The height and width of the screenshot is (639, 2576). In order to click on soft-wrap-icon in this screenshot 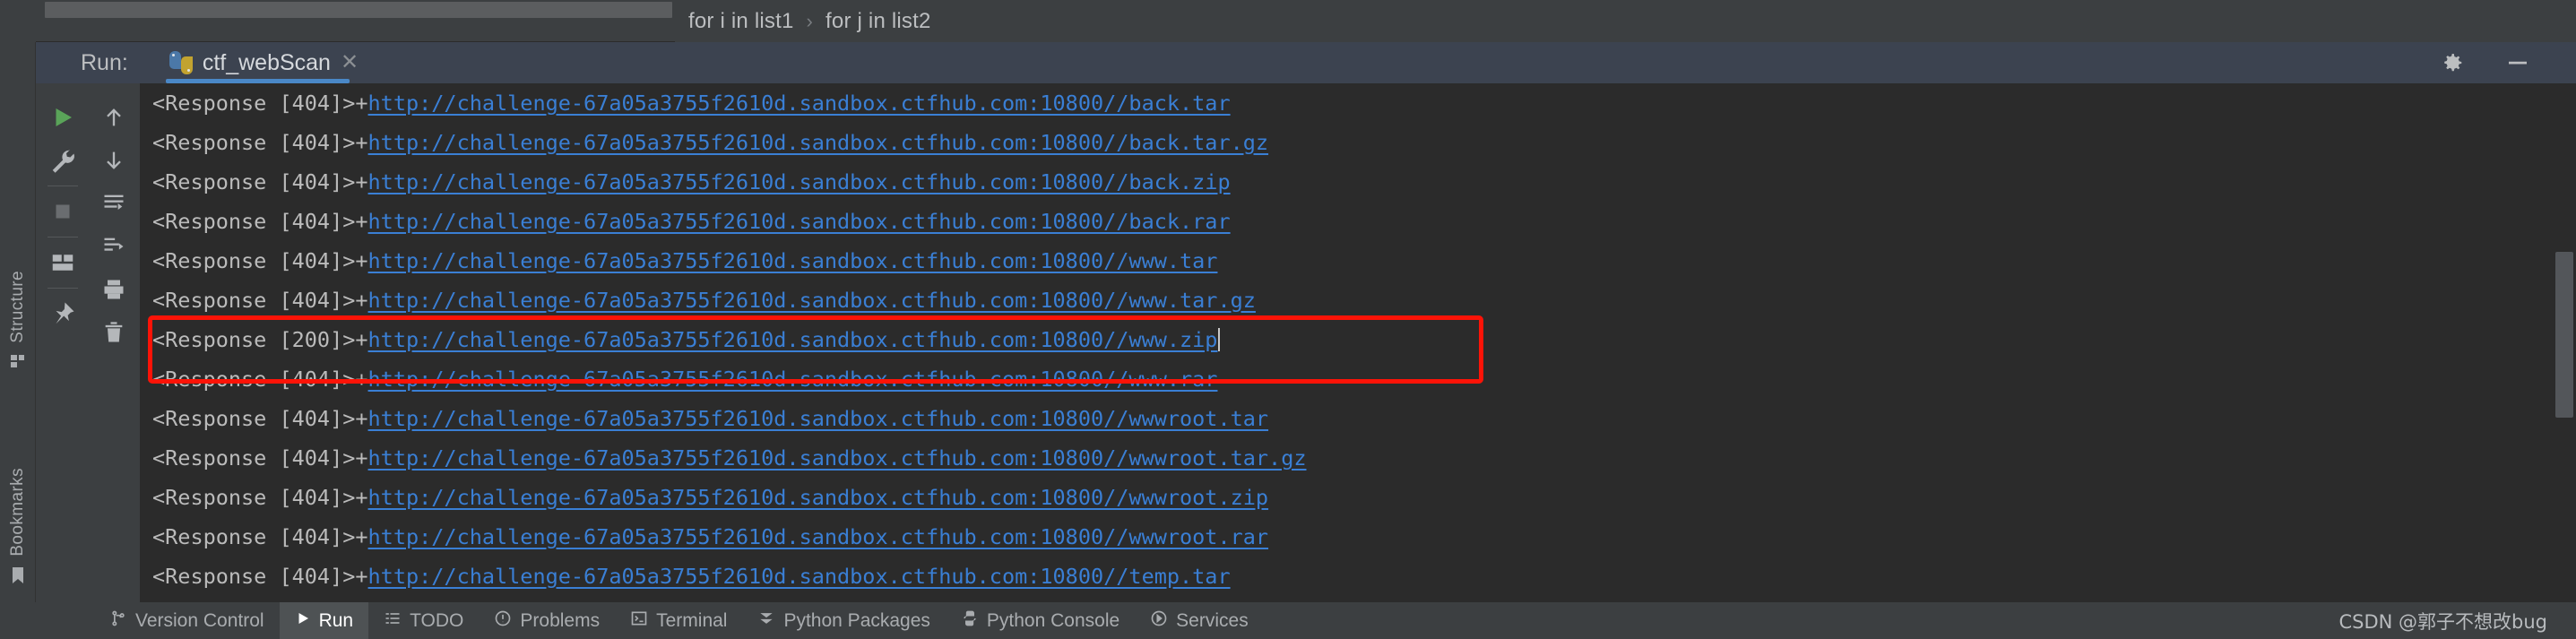, I will do `click(113, 203)`.